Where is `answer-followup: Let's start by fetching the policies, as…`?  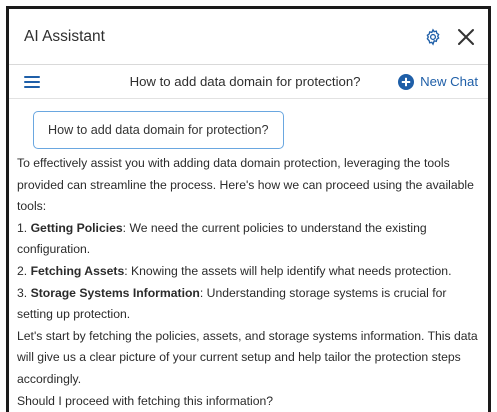
answer-followup: Let's start by fetching the policies, as… is located at coordinates (247, 357).